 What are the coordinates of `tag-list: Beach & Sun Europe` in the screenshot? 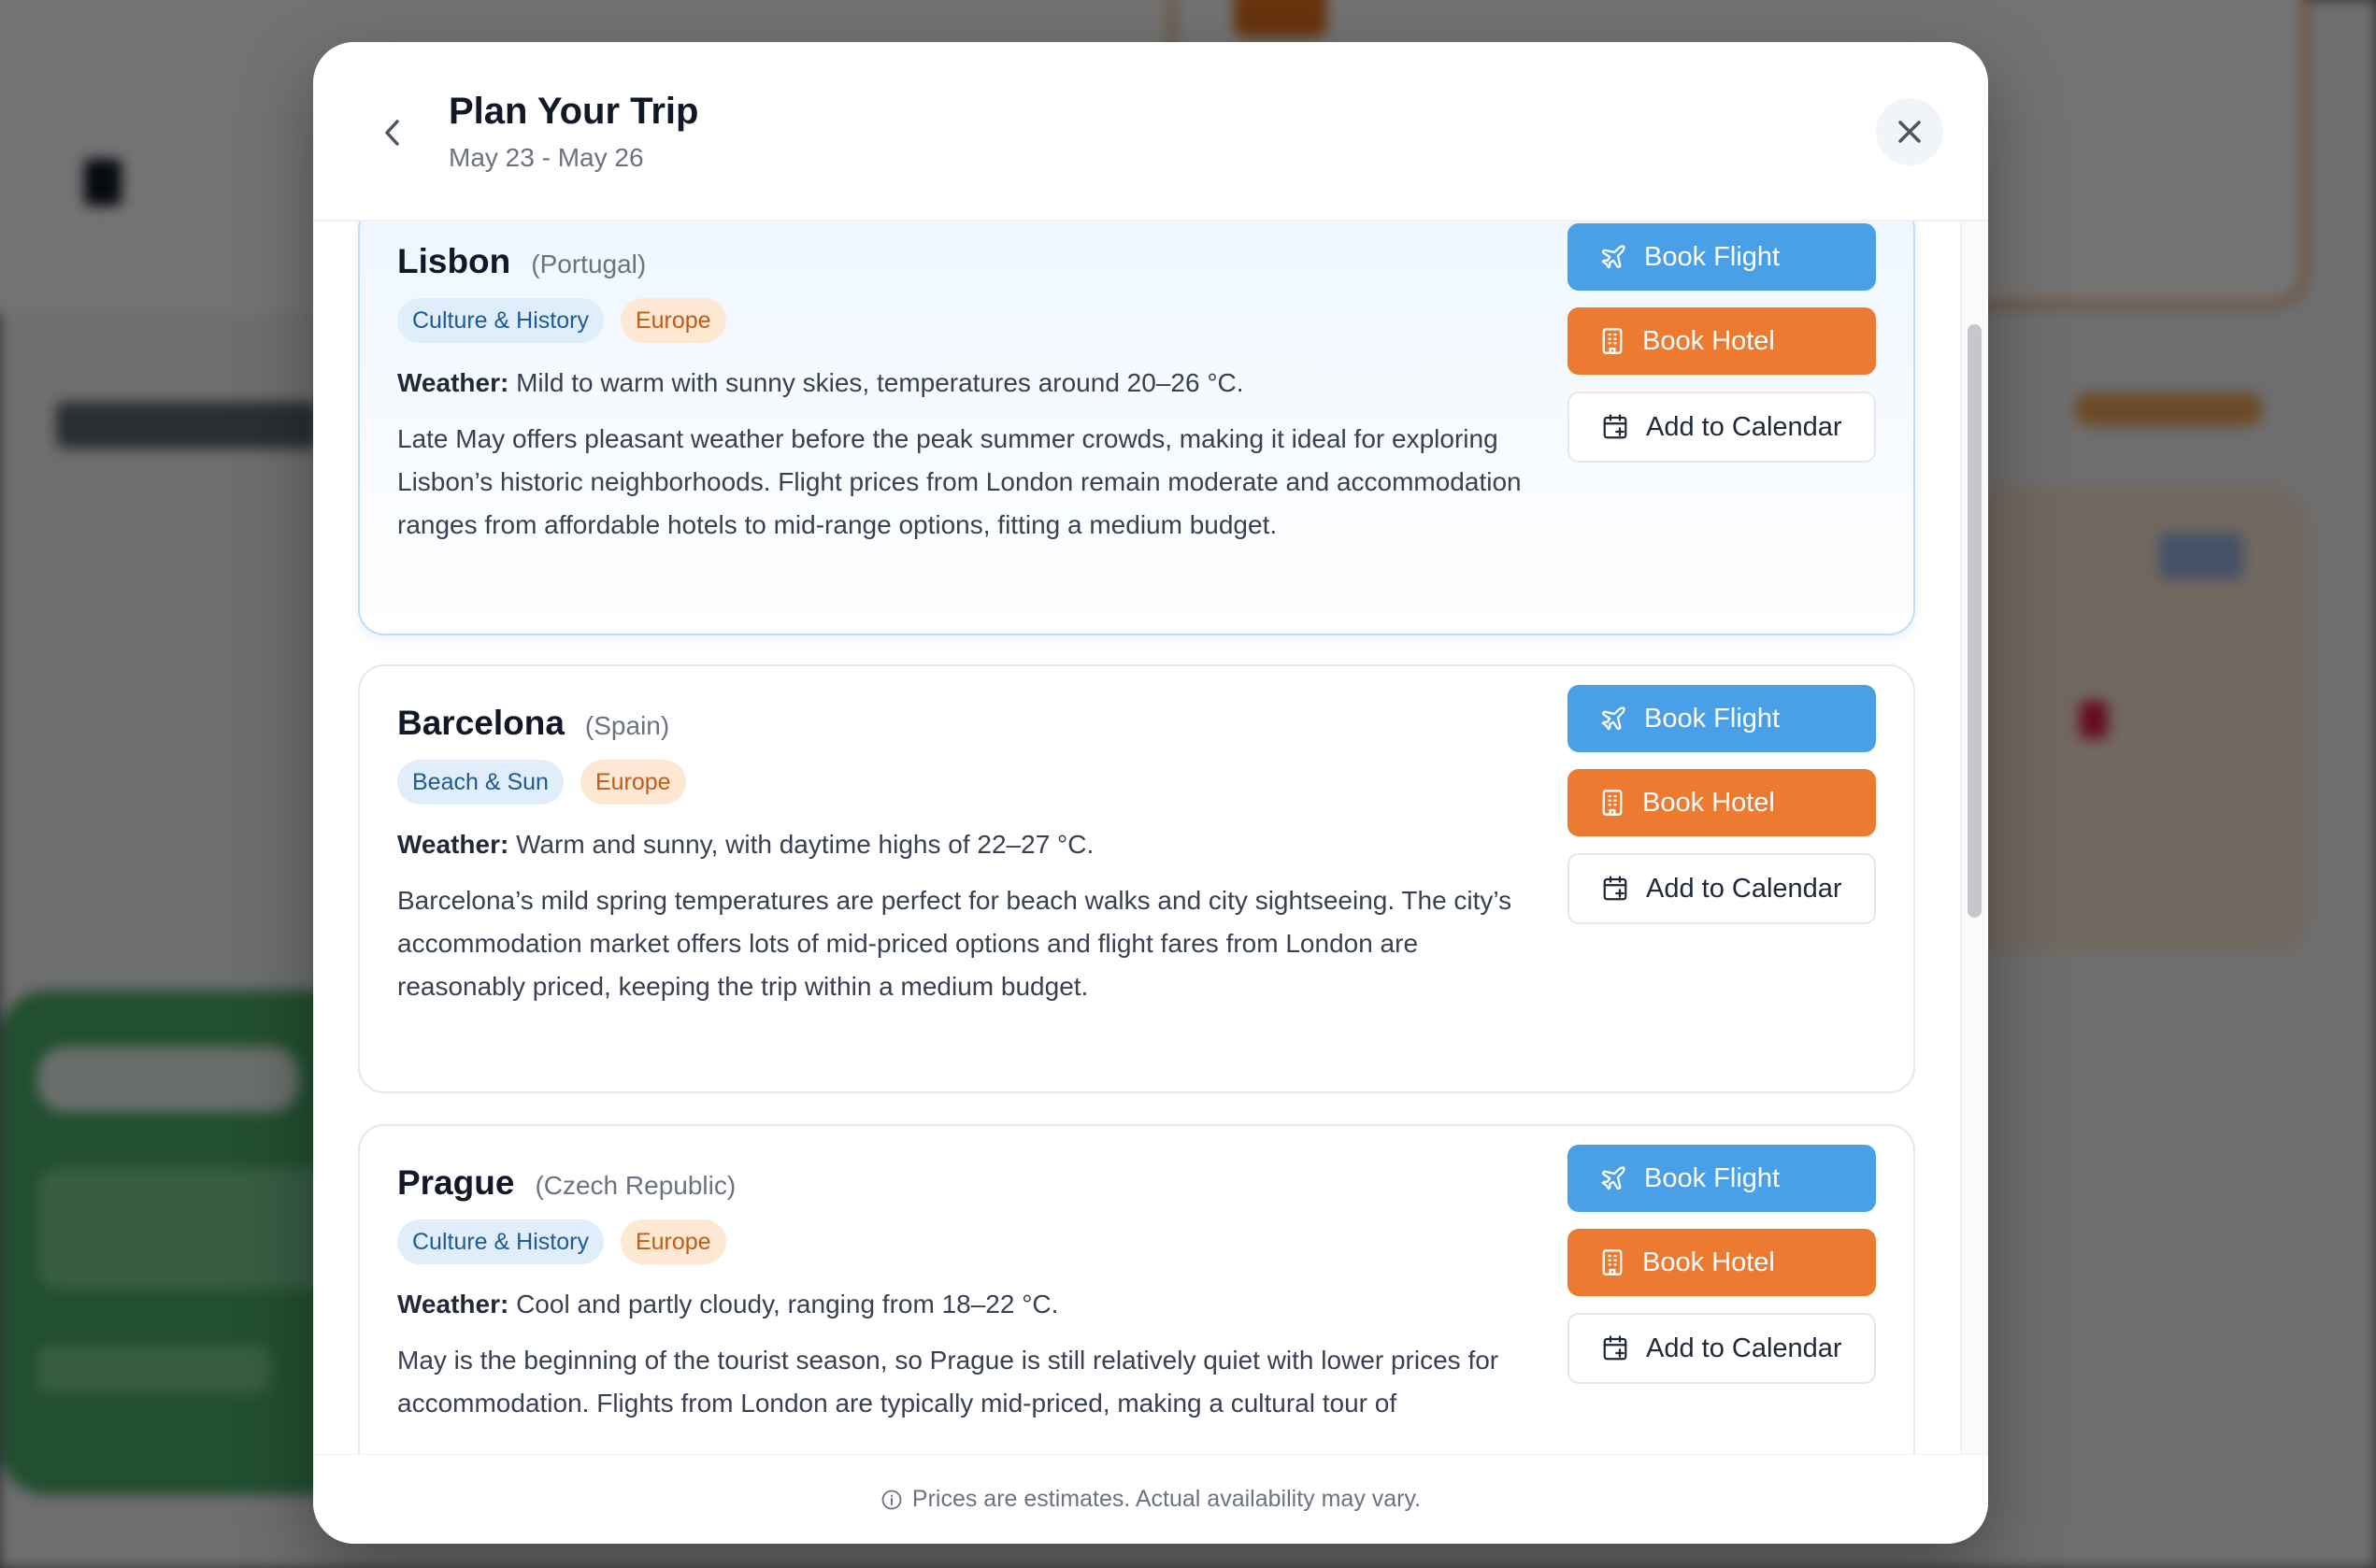 It's located at (541, 782).